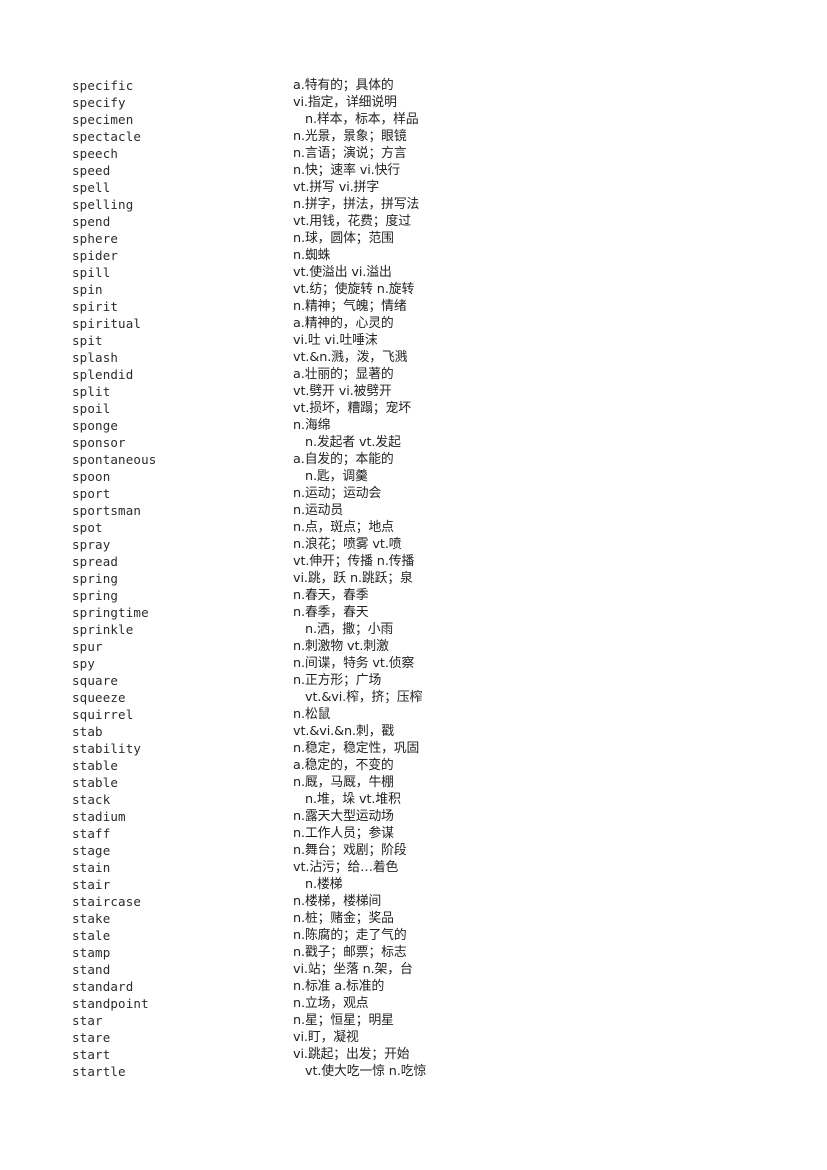  I want to click on vocabulary-word: spell, so click(91, 187).